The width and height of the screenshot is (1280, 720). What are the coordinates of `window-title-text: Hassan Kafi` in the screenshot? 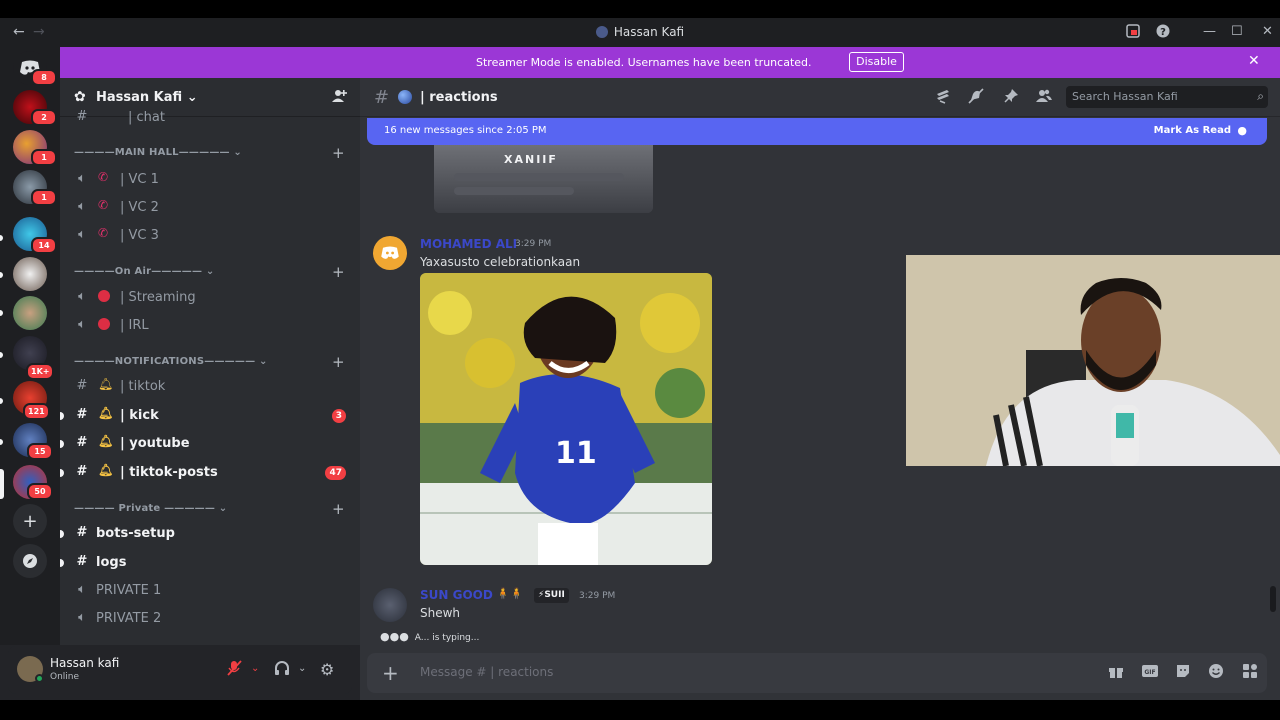 It's located at (649, 32).